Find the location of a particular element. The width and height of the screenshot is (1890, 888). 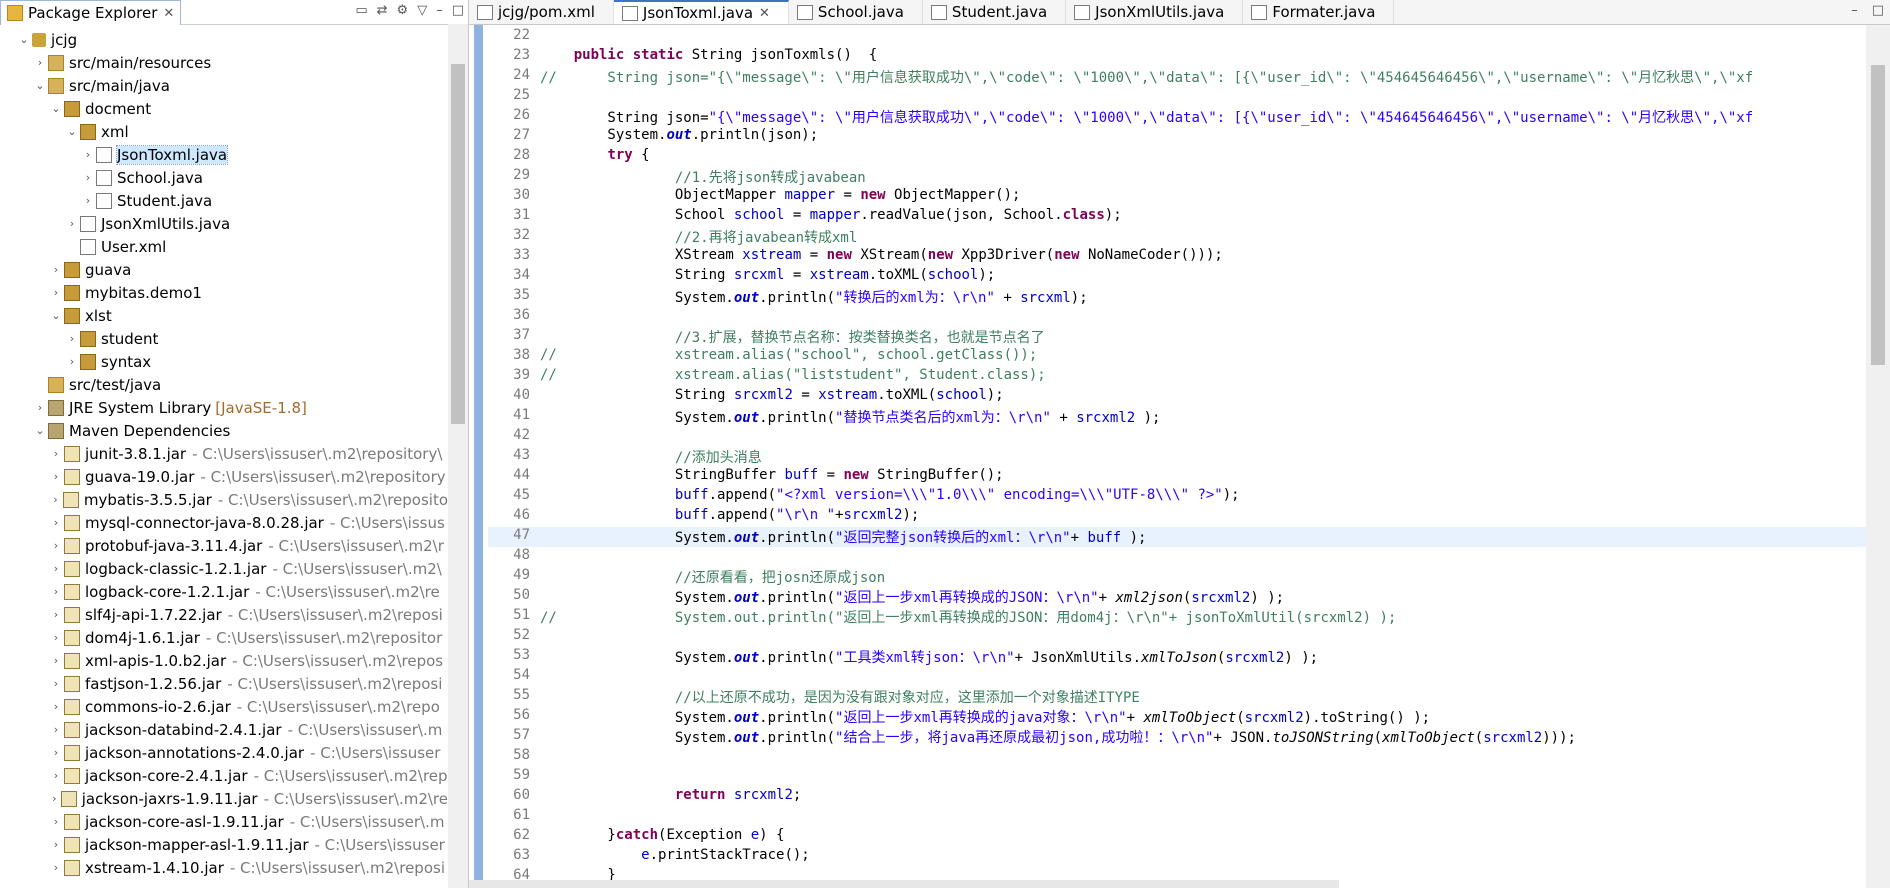

editor-scrollbar-thumb is located at coordinates (1878, 215).